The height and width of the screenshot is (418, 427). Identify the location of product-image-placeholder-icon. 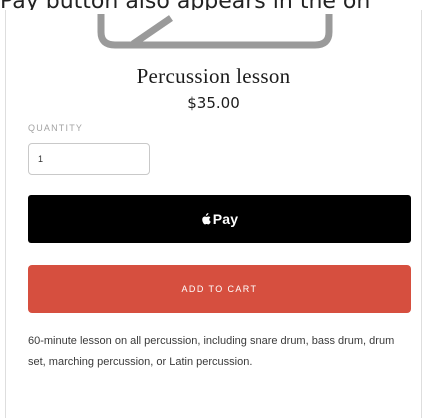
(215, 31).